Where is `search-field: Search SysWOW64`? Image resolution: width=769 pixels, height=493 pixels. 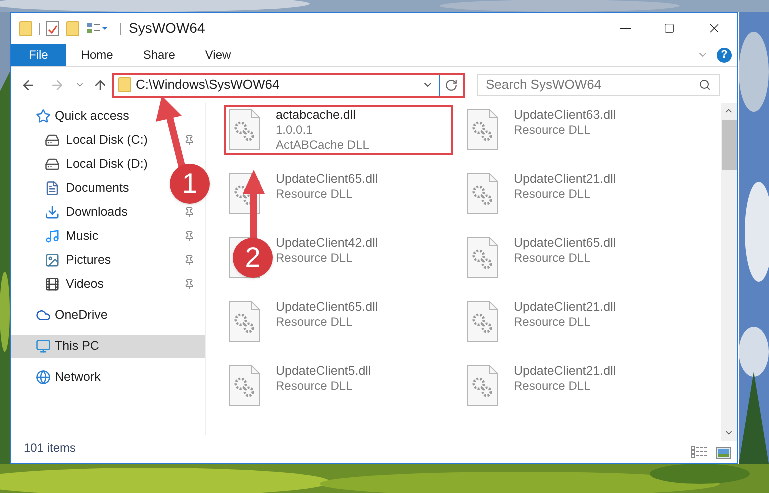 search-field: Search SysWOW64 is located at coordinates (598, 85).